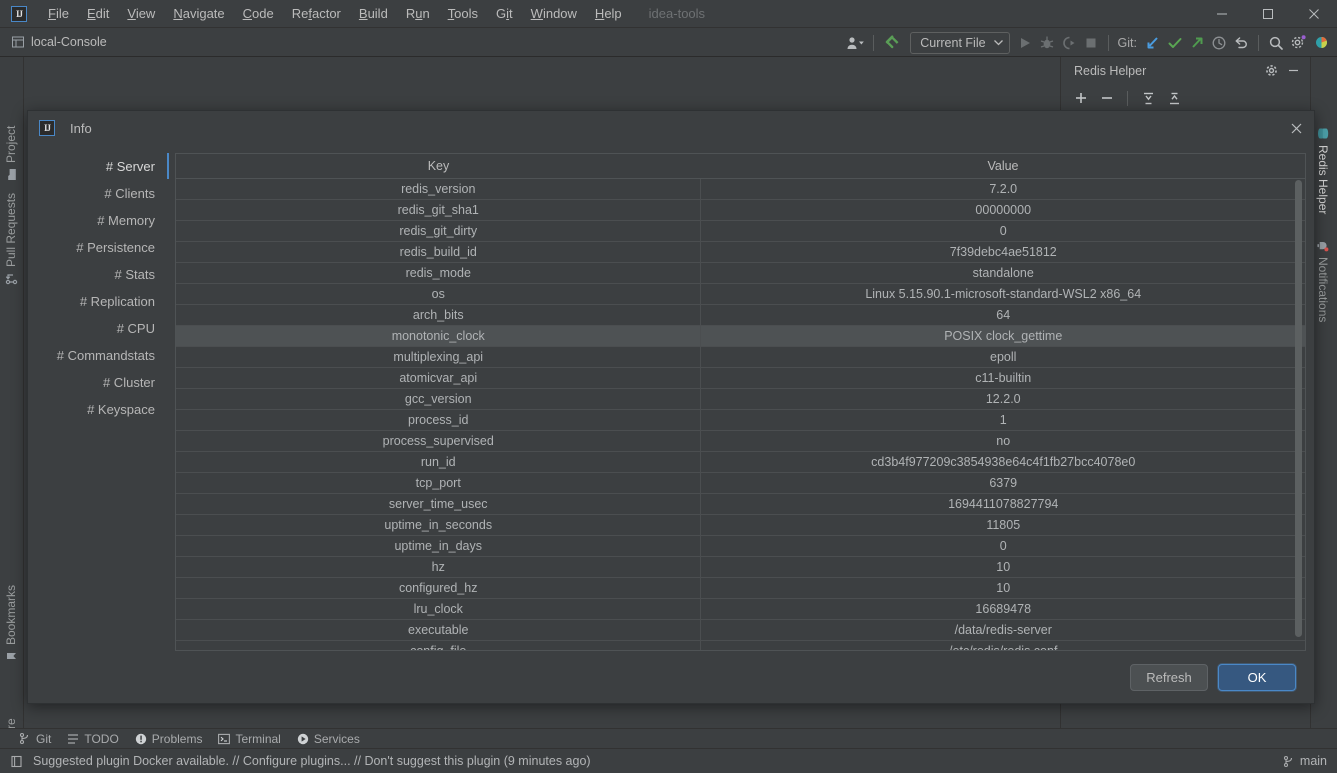 This screenshot has width=1337, height=773. I want to click on table-row: configured_hz 10, so click(740, 588).